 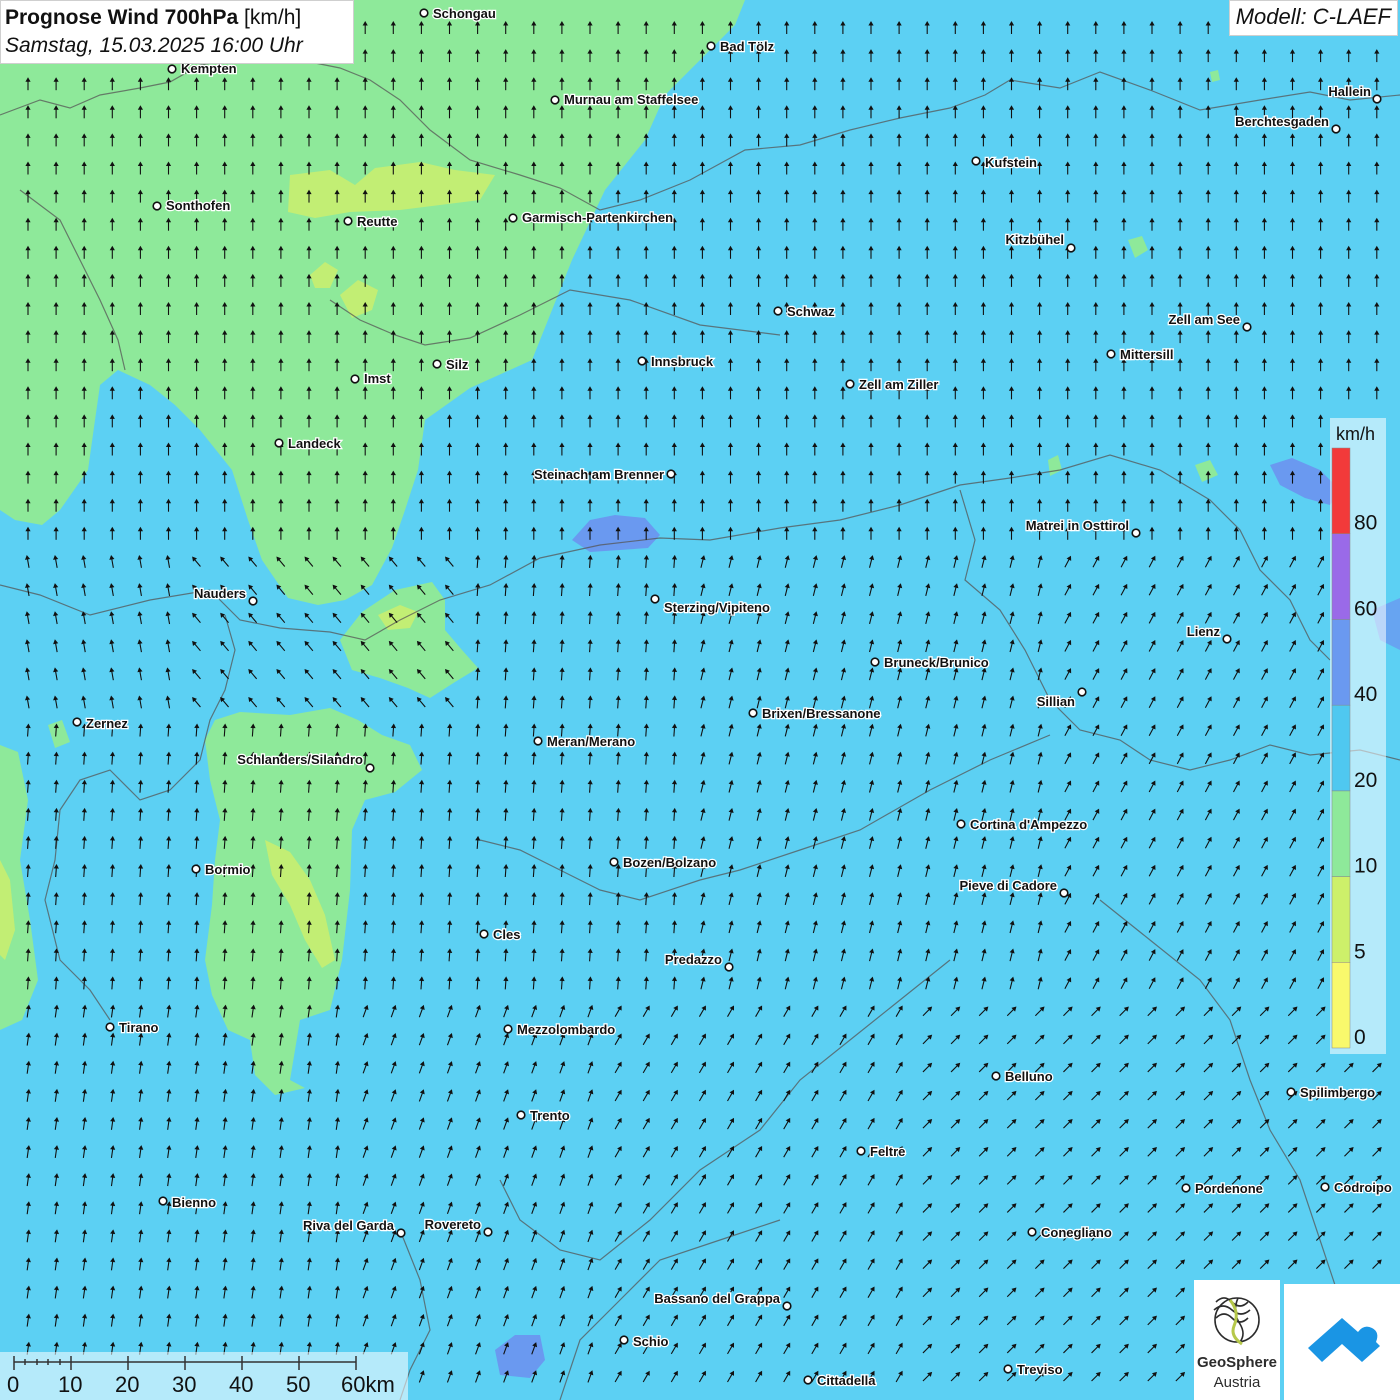 What do you see at coordinates (1237, 1340) in the screenshot?
I see `geosphere-logo: GeoSphere Austria` at bounding box center [1237, 1340].